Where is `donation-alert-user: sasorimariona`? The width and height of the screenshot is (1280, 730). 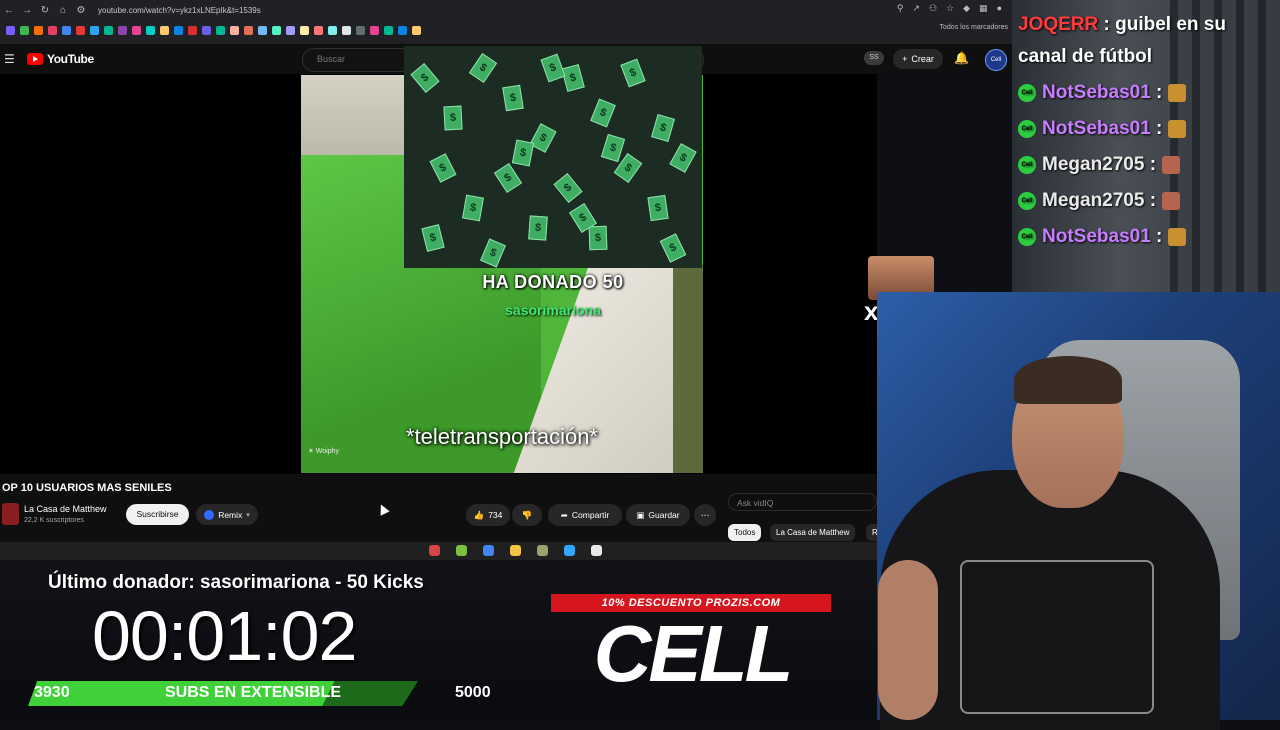 donation-alert-user: sasorimariona is located at coordinates (553, 310).